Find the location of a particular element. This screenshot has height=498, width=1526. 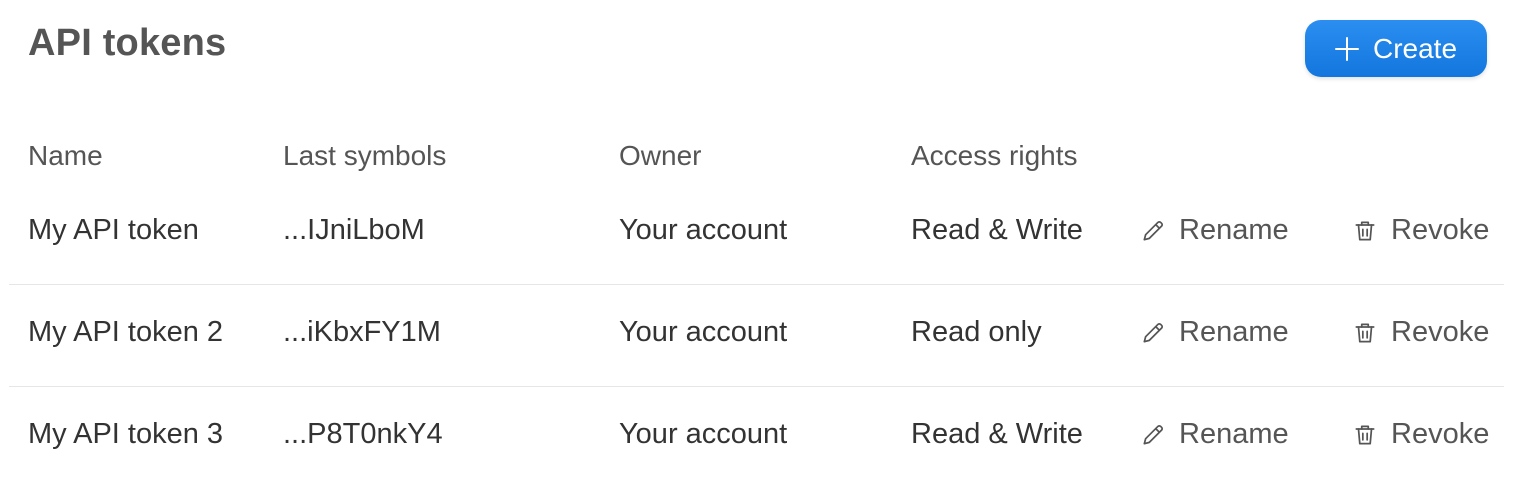

token-last-symbols: ...iKbxFY1M is located at coordinates (362, 332).